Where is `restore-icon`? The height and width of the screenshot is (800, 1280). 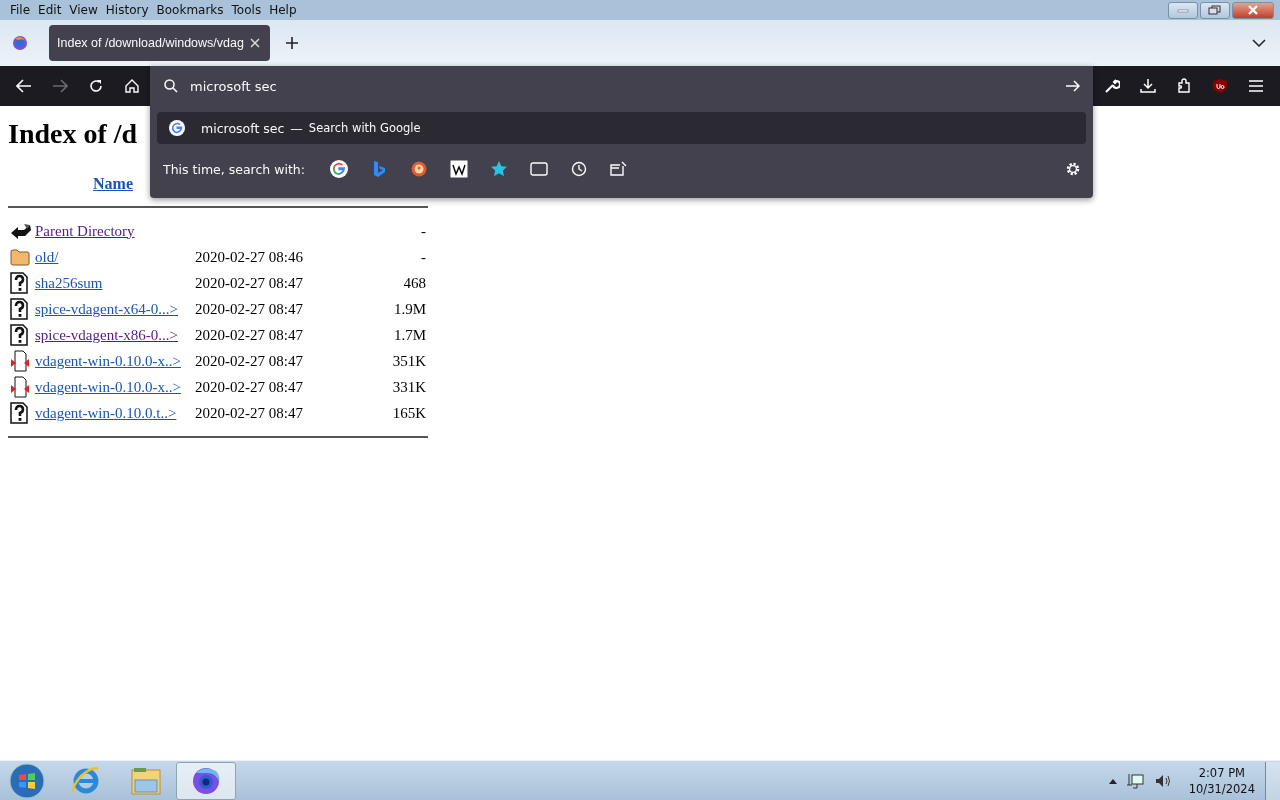
restore-icon is located at coordinates (1215, 10).